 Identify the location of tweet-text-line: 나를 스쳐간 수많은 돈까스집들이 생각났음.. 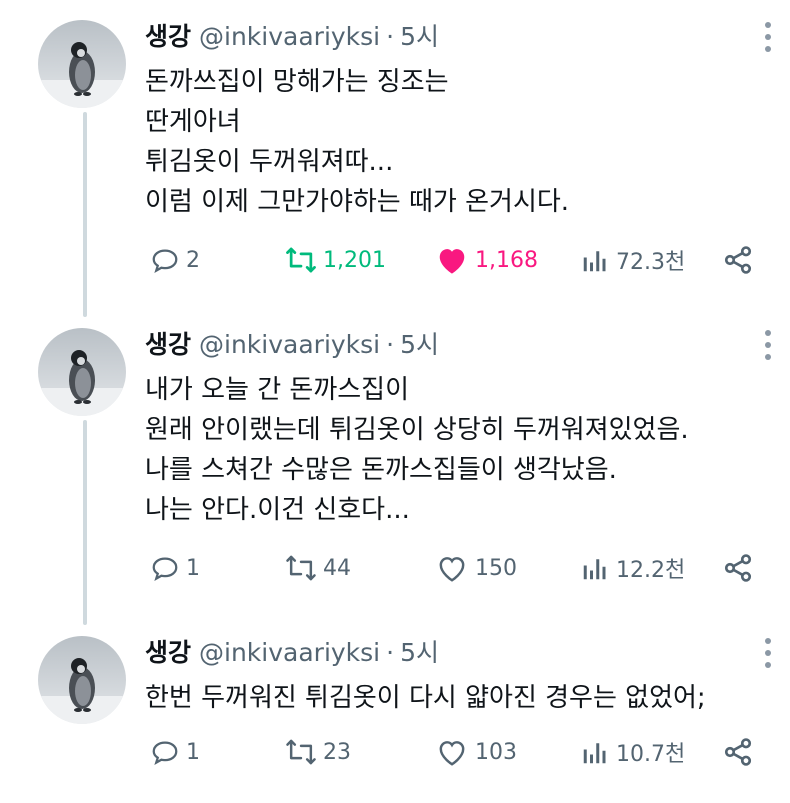
(381, 470).